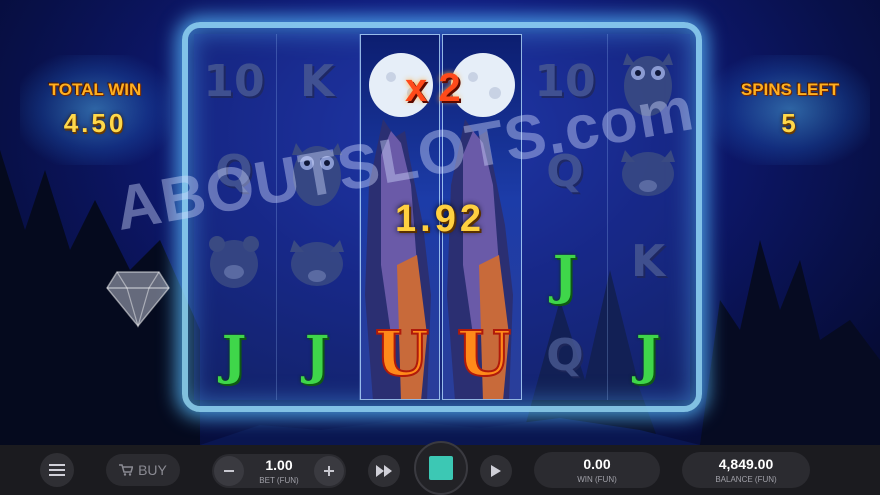  I want to click on spin-stop-icon, so click(441, 468).